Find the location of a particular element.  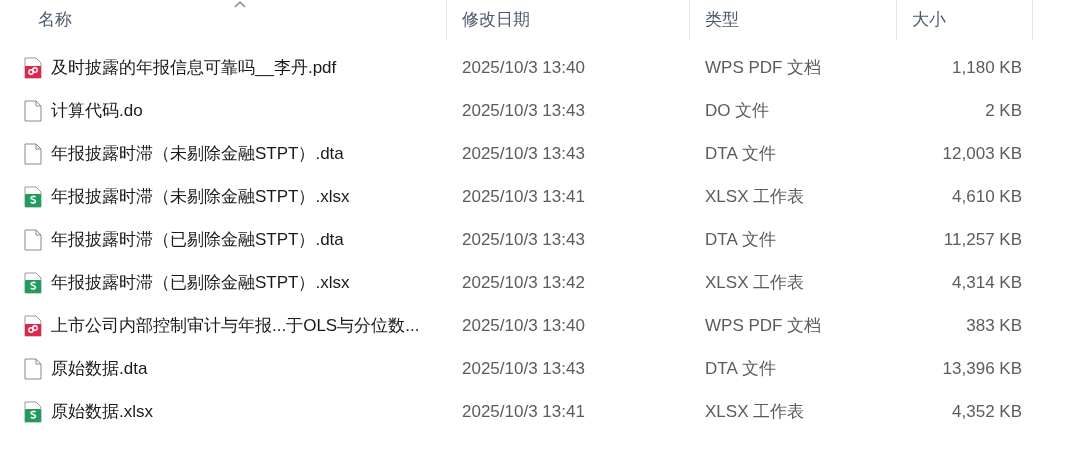

file-size: 2 KB is located at coordinates (1003, 110).